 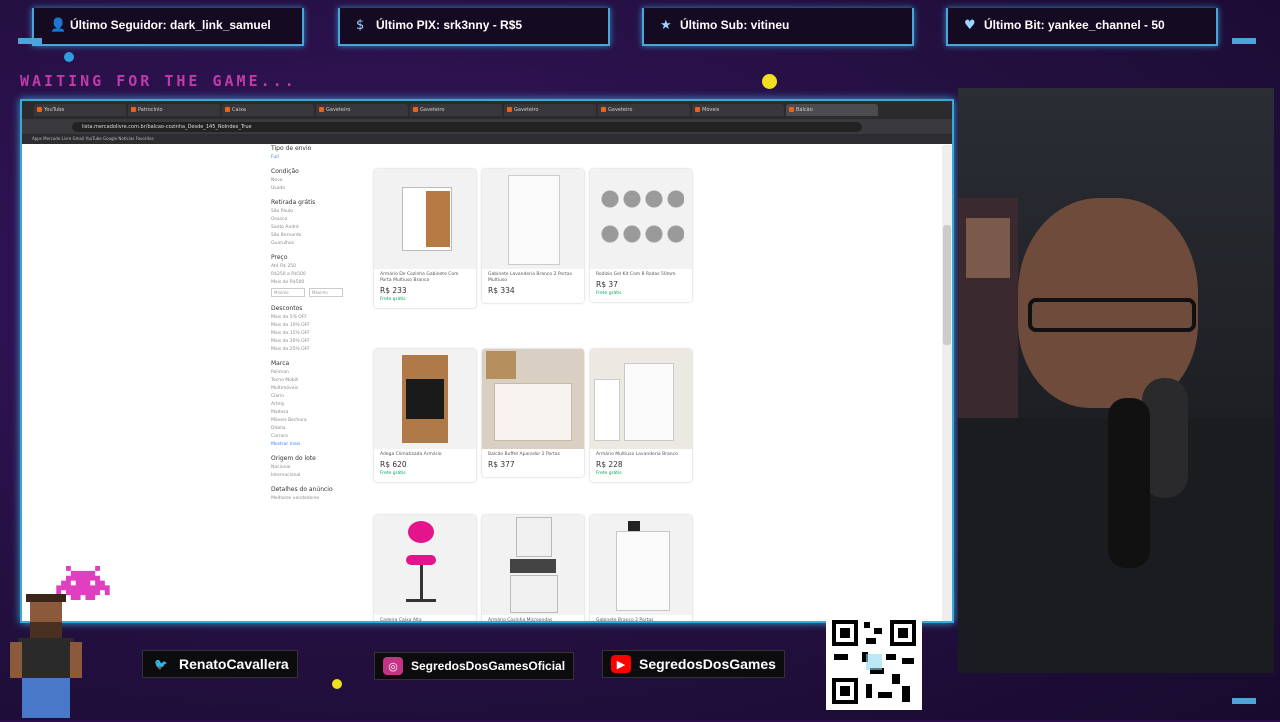 I want to click on filter-group: Detalhes do anúncio Melhores vendedores, so click(x=321, y=493).